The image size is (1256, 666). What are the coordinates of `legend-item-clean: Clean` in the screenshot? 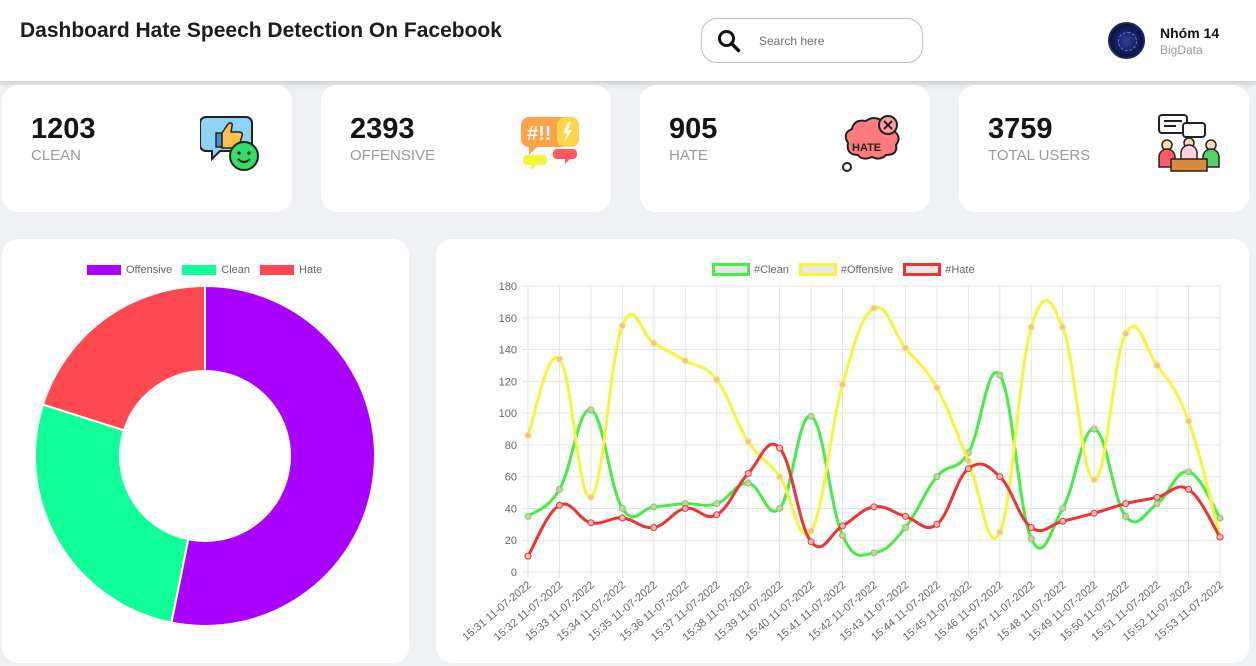 It's located at (216, 270).